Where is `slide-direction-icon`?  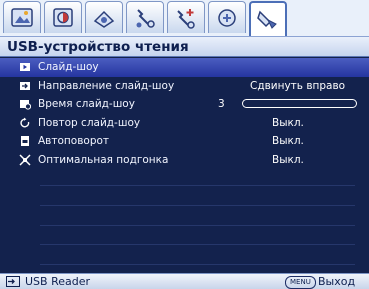
slide-direction-icon is located at coordinates (25, 86).